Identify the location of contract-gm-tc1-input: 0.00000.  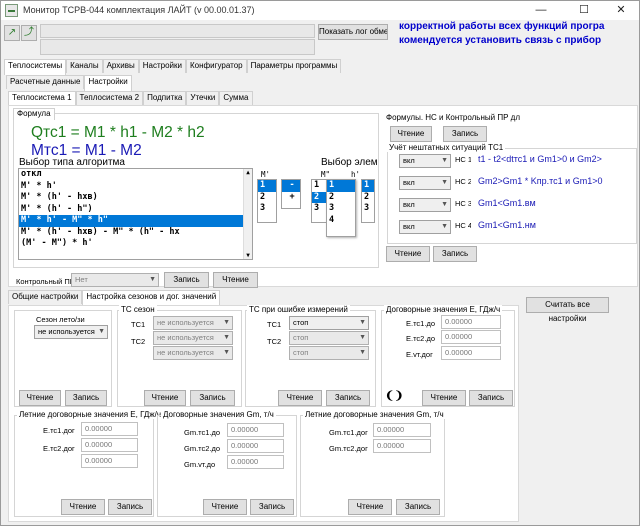
(255, 430).